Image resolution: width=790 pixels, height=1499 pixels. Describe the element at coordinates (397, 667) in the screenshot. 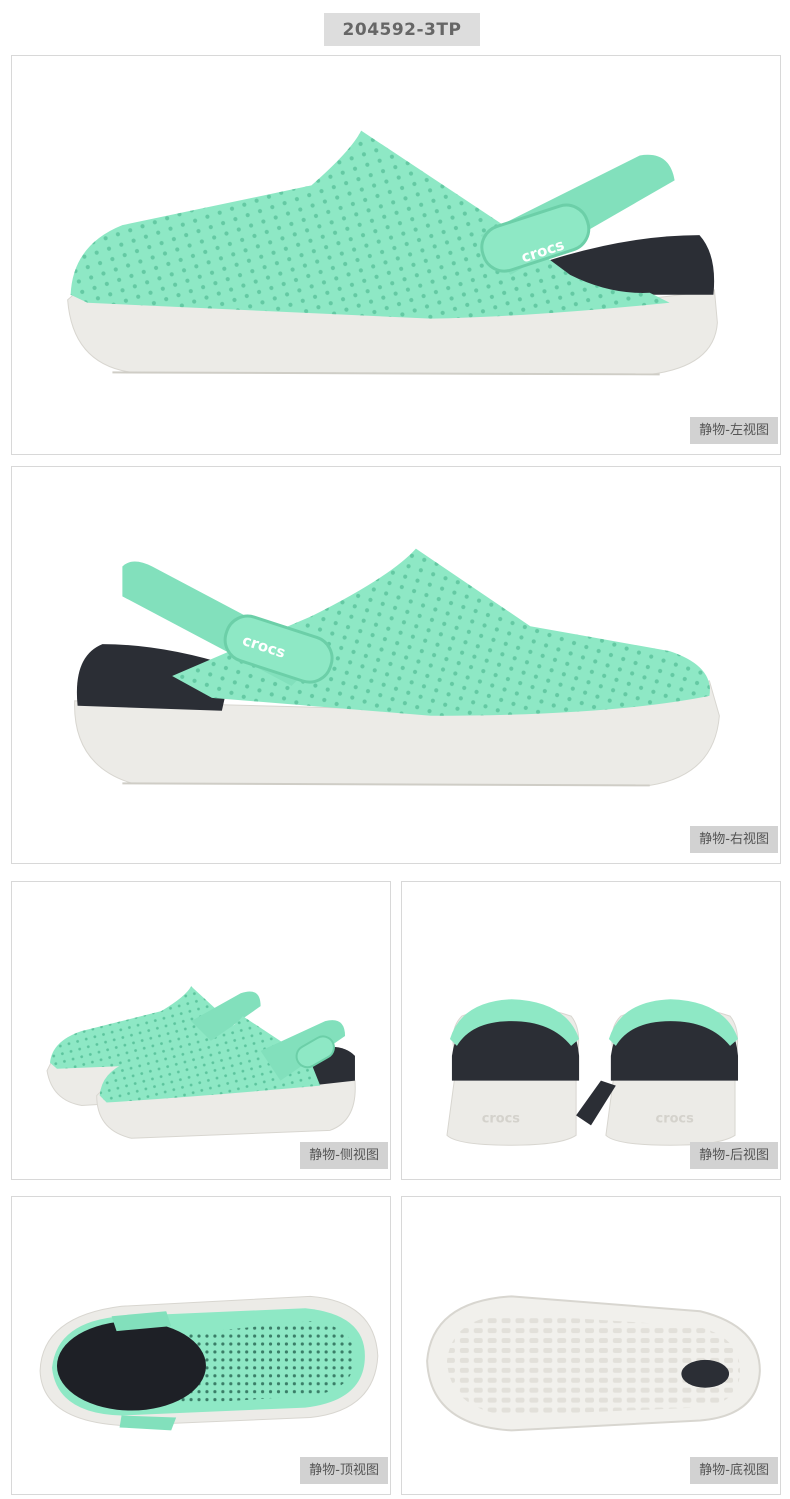

I see `shoe-right-view-image: crocs` at that location.